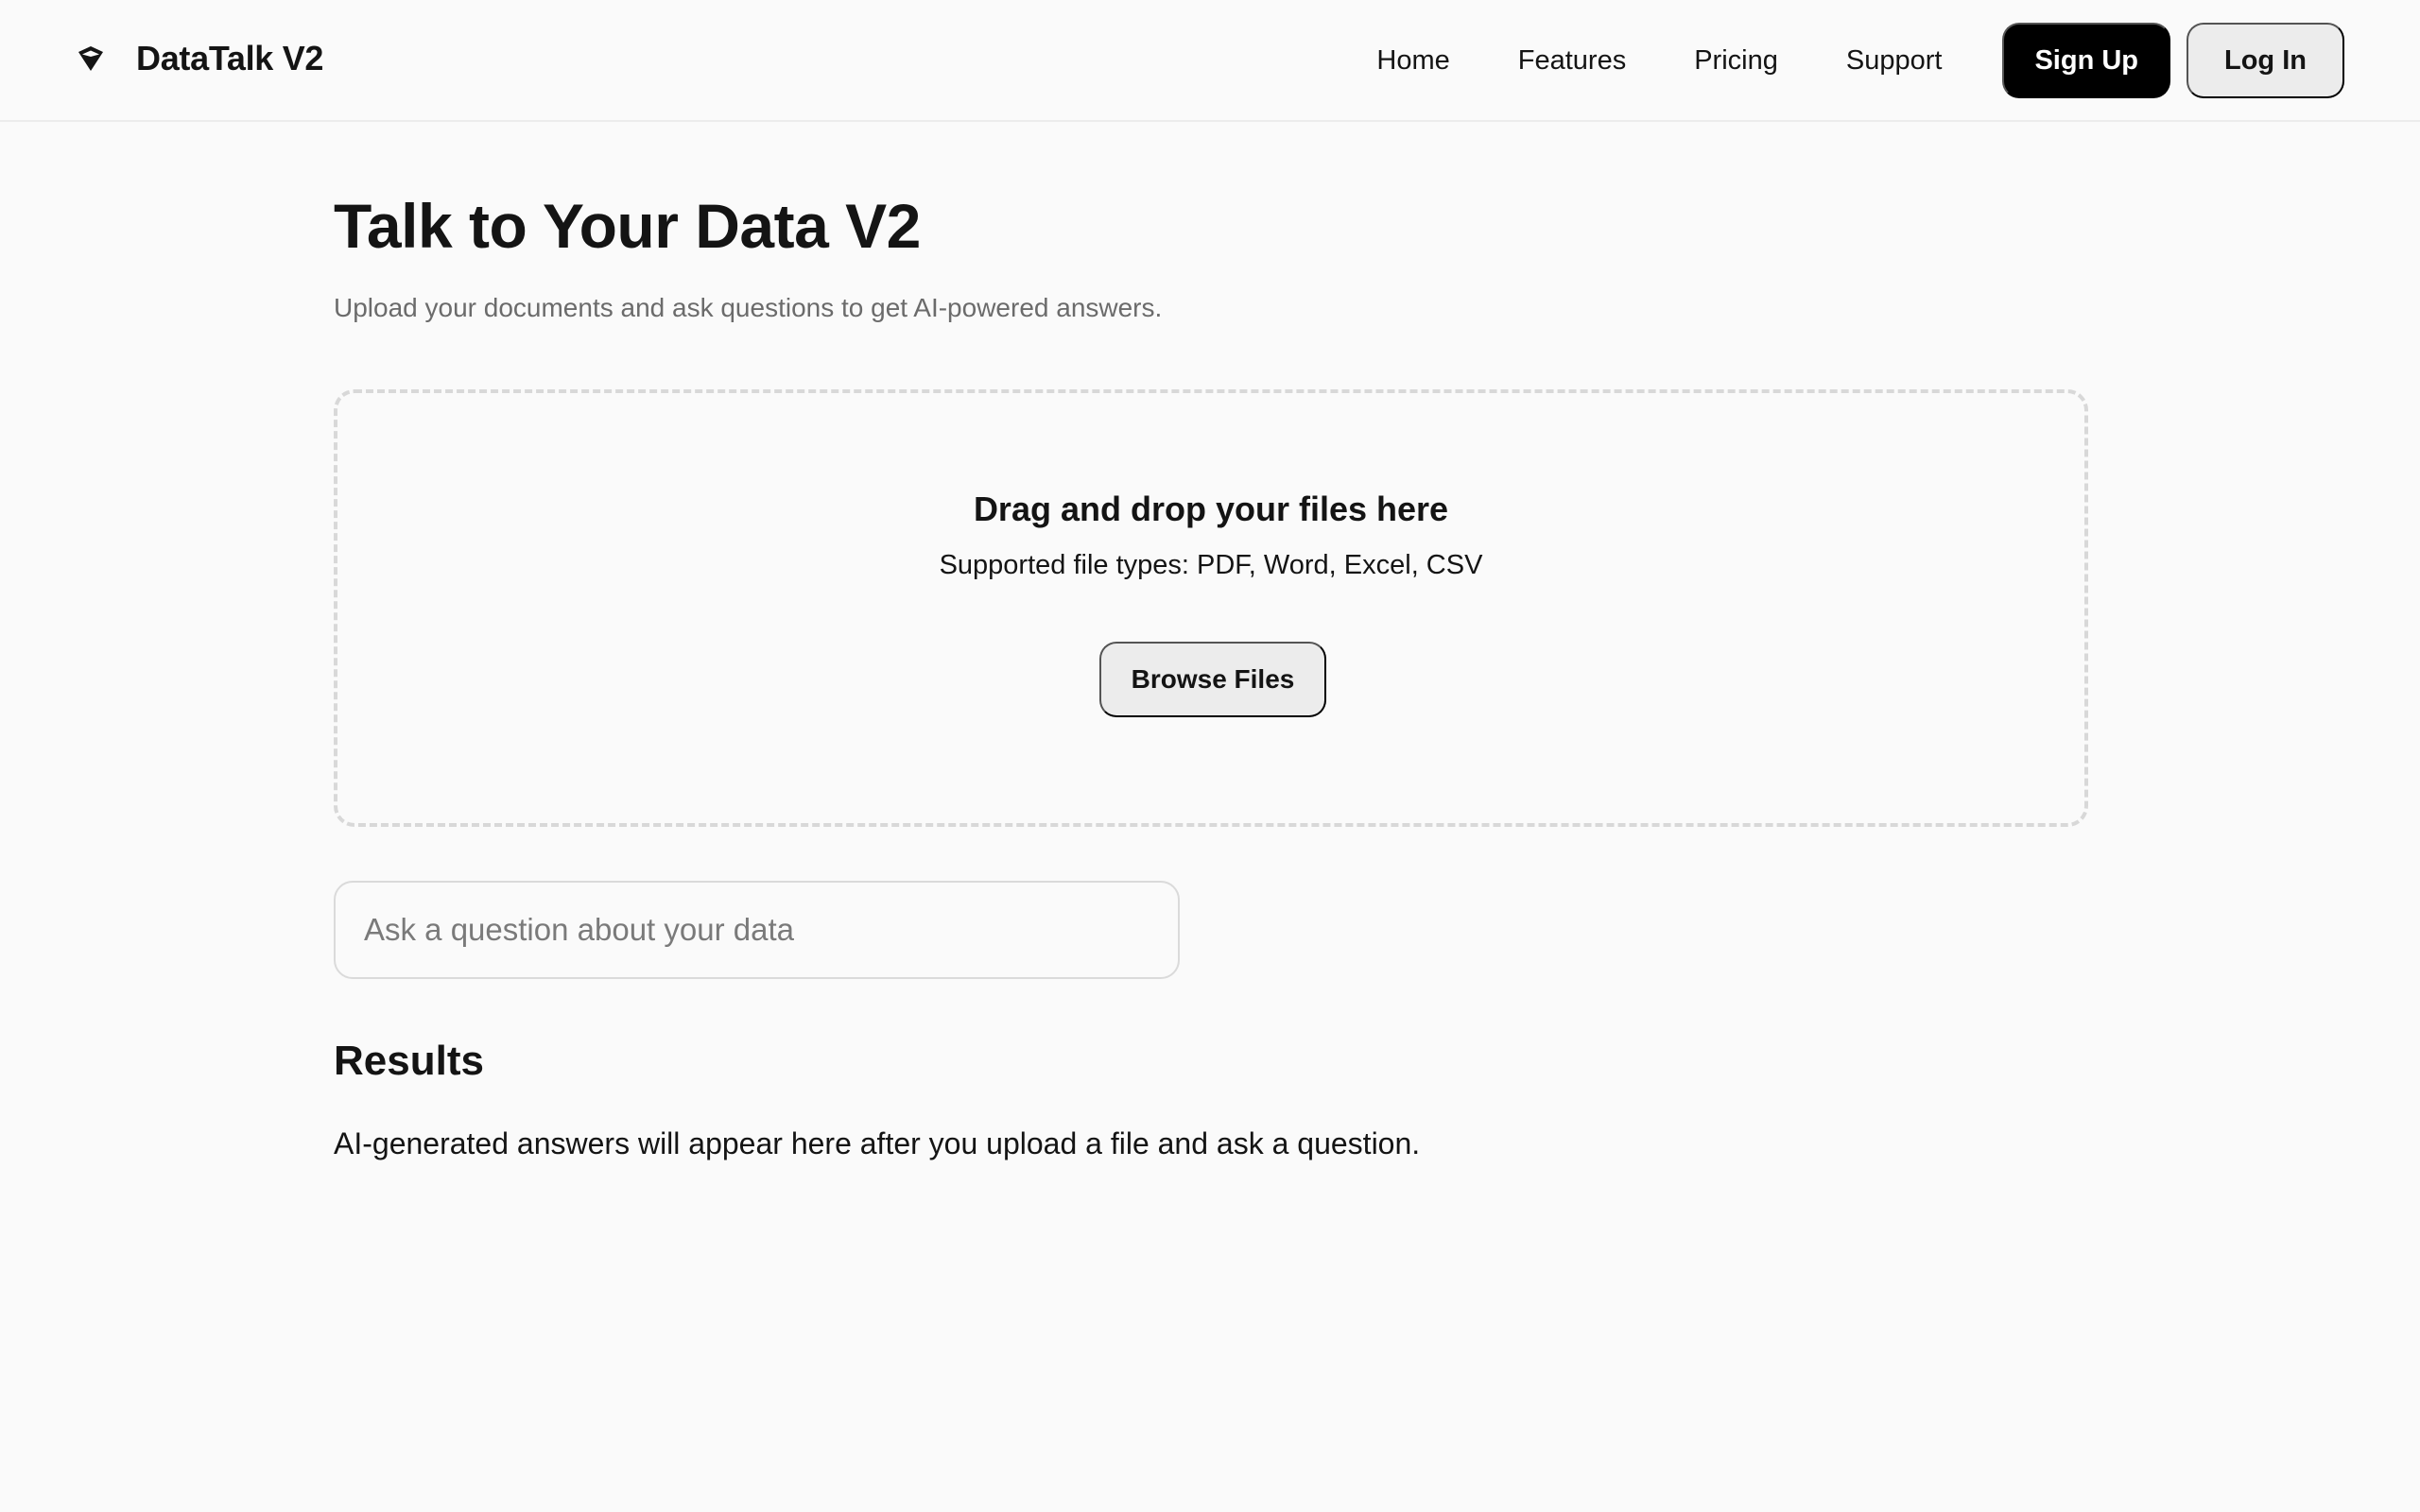 The image size is (2420, 1512). What do you see at coordinates (1412, 61) in the screenshot?
I see `nav-link-home: Home` at bounding box center [1412, 61].